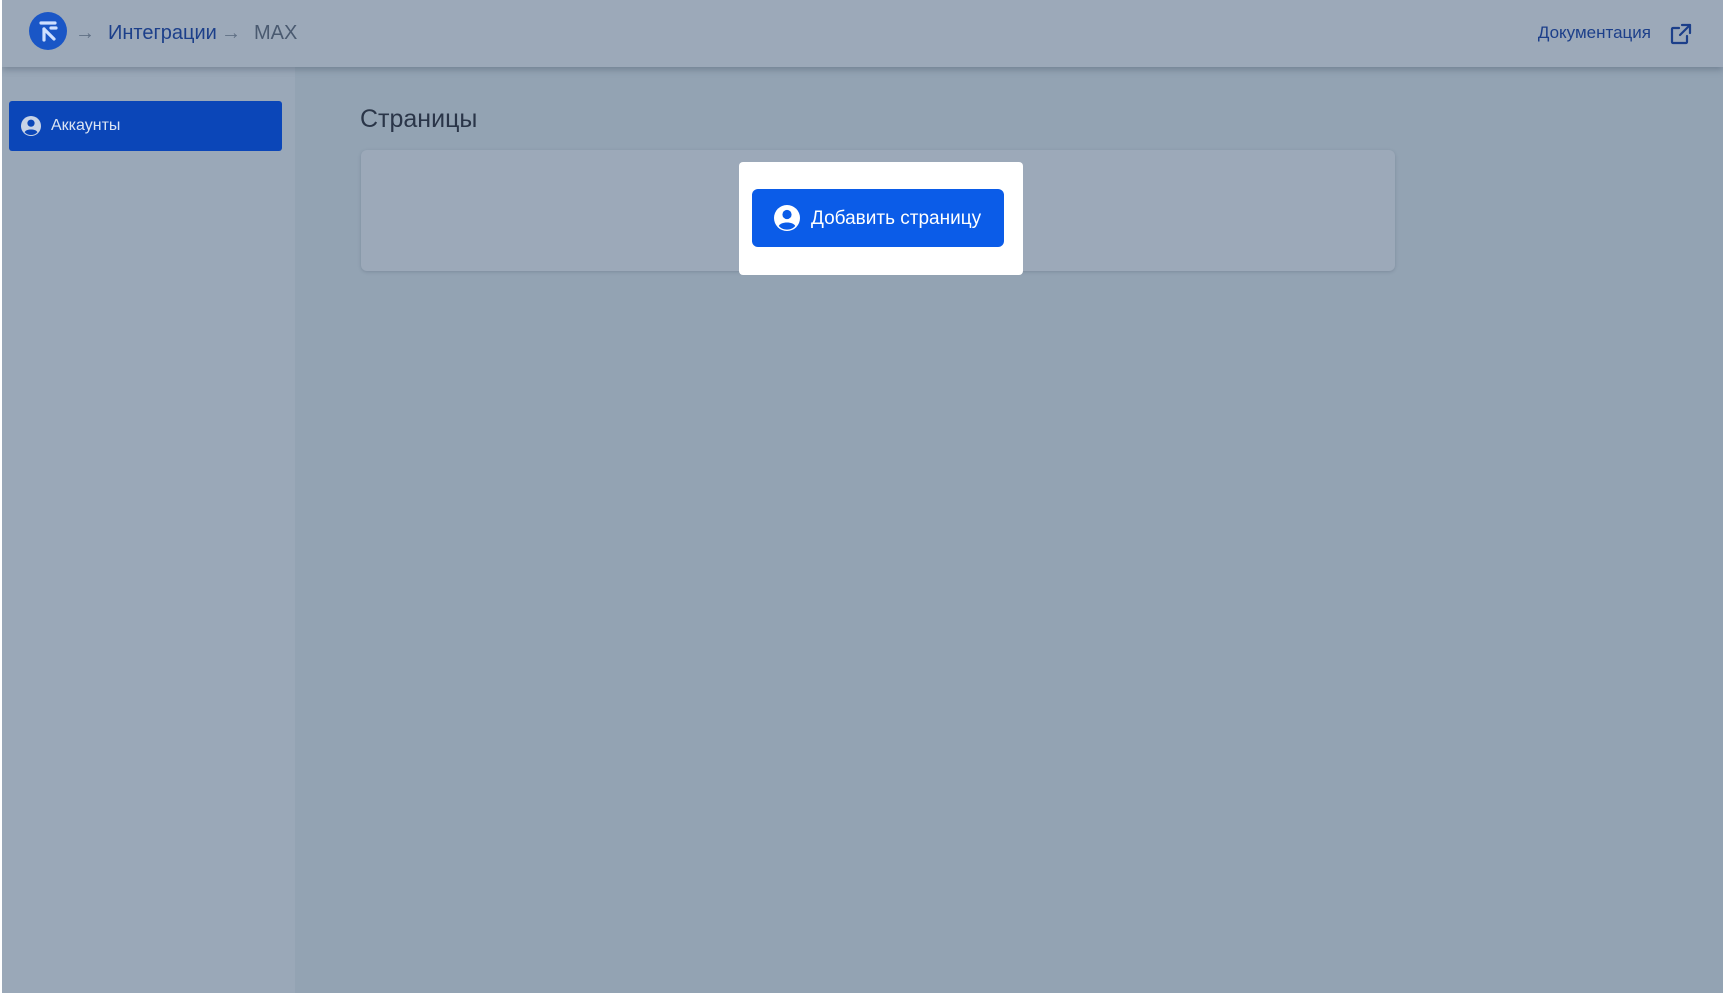 This screenshot has width=1725, height=993. I want to click on breadcrumb-integrations: Интеграции, so click(162, 33).